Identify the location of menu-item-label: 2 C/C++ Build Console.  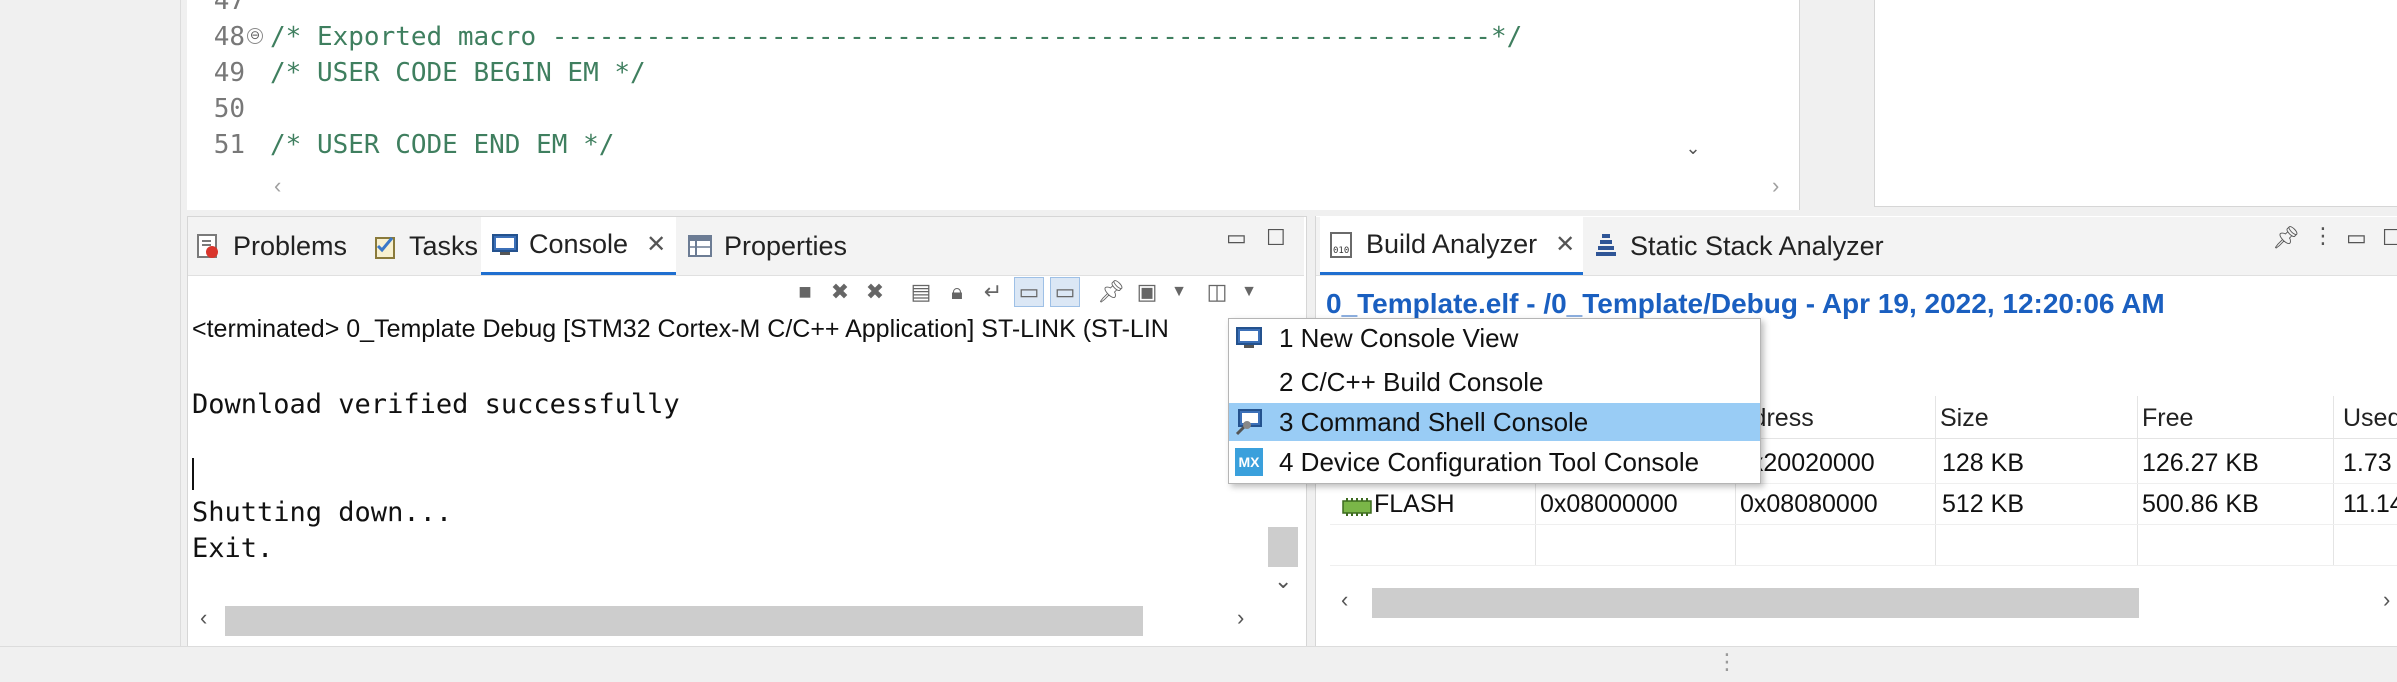
(1411, 381).